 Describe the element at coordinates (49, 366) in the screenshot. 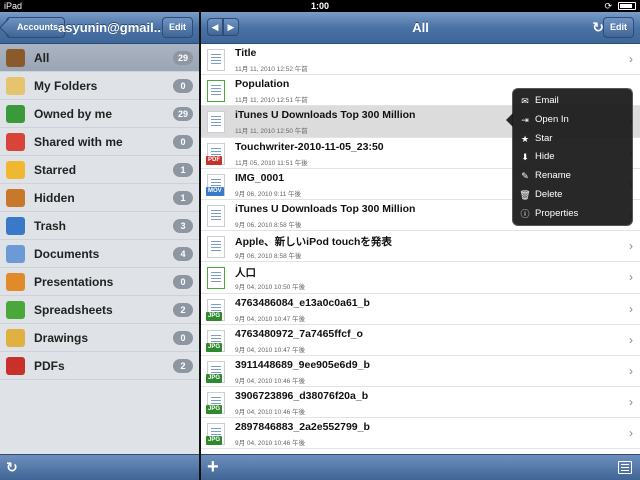

I see `sidebar-item-label: PDFs` at that location.